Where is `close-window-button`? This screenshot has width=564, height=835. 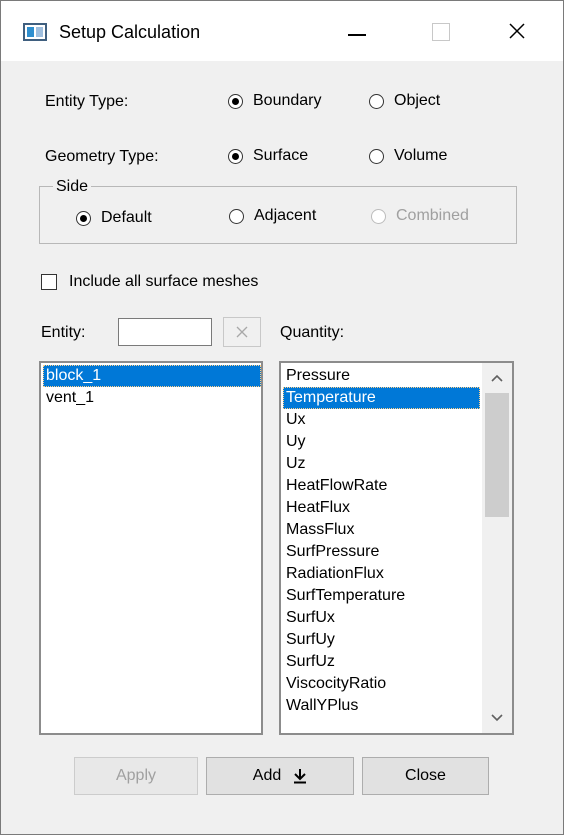
close-window-button is located at coordinates (517, 31).